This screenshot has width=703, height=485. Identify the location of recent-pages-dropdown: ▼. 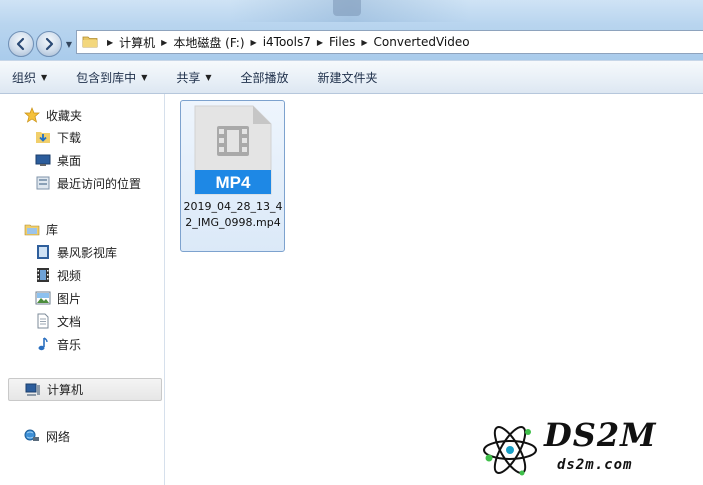
(69, 44).